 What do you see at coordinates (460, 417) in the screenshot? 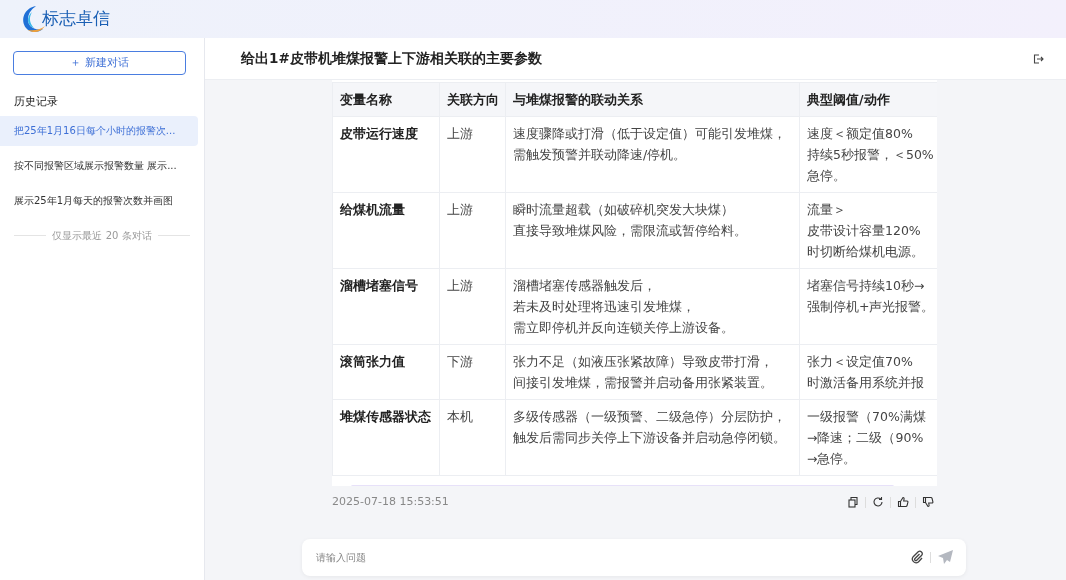
I see `cell-text: 本机` at bounding box center [460, 417].